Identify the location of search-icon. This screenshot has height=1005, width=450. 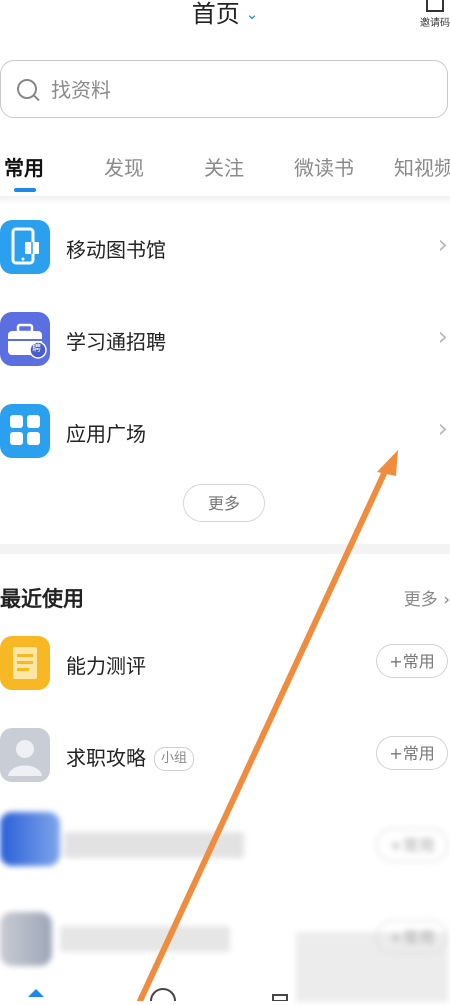
(27, 89).